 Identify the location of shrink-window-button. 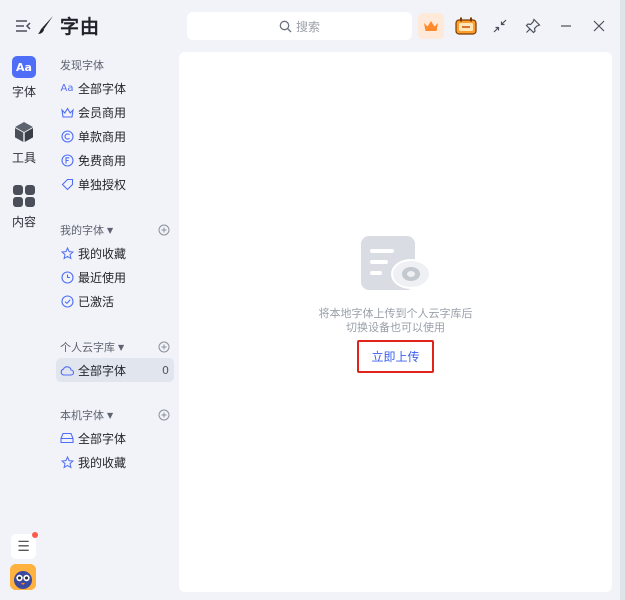
(500, 26).